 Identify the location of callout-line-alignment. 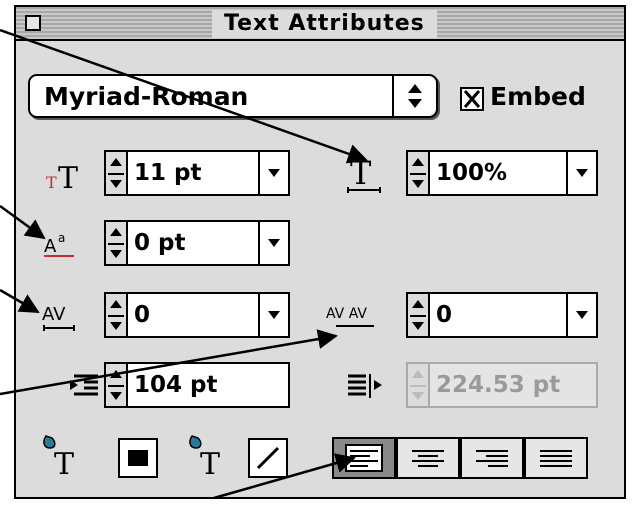
(284, 476).